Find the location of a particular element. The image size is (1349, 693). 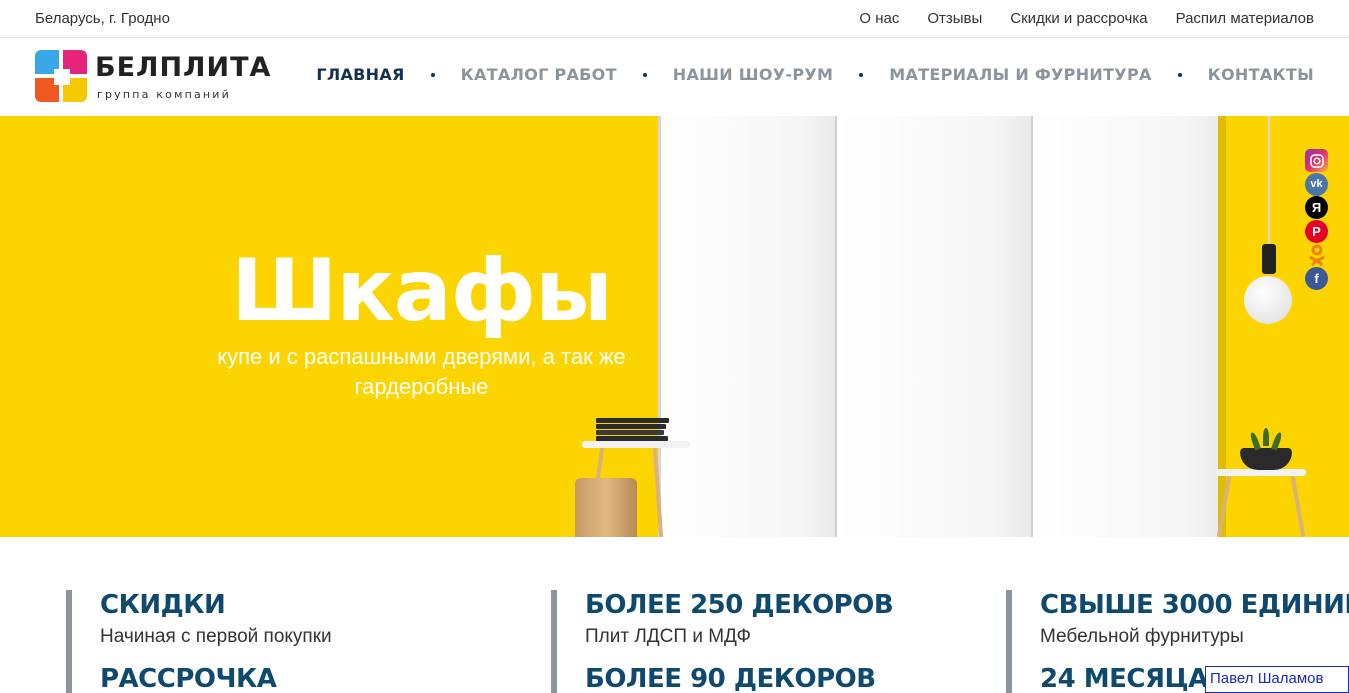

logo-name: БЕЛПЛИТА is located at coordinates (183, 67).